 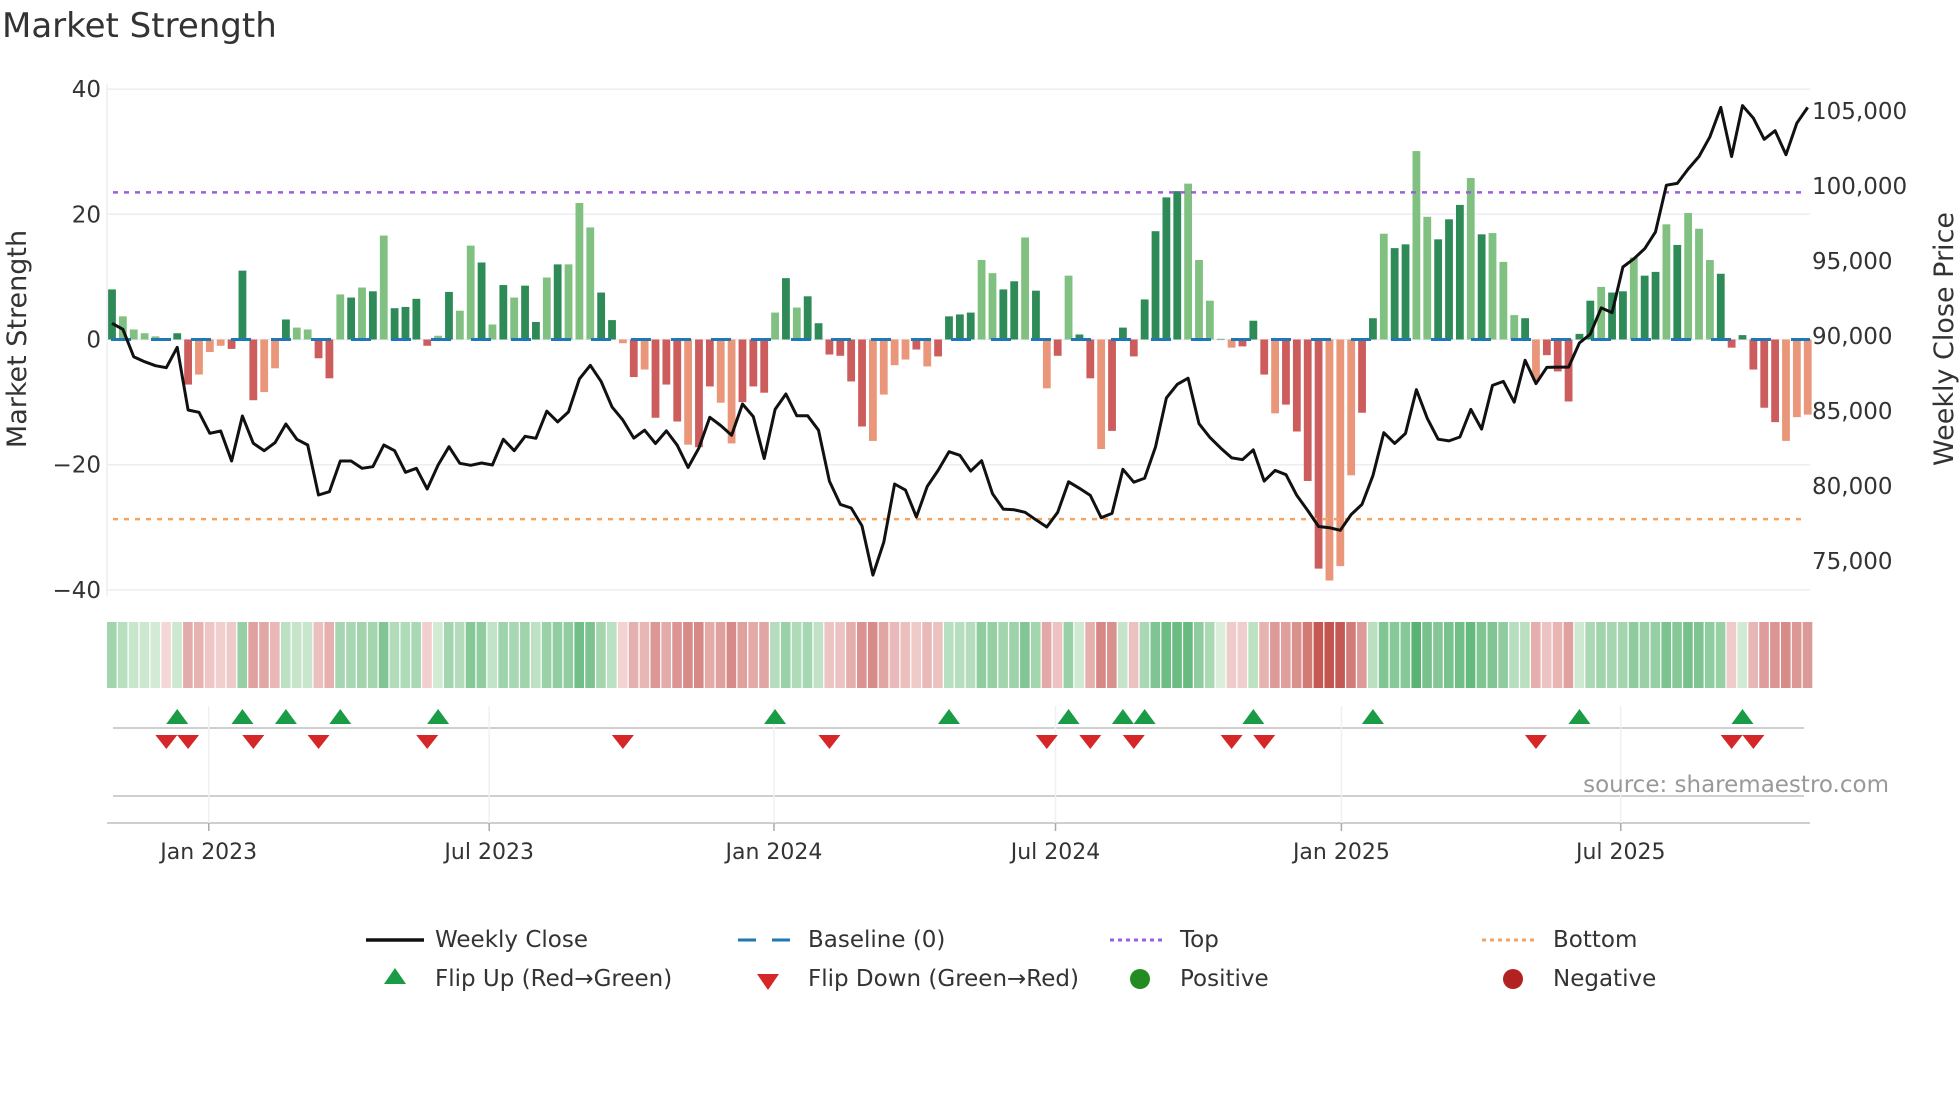 What do you see at coordinates (1852, 337) in the screenshot?
I see `y2-tick-label: 90,000` at bounding box center [1852, 337].